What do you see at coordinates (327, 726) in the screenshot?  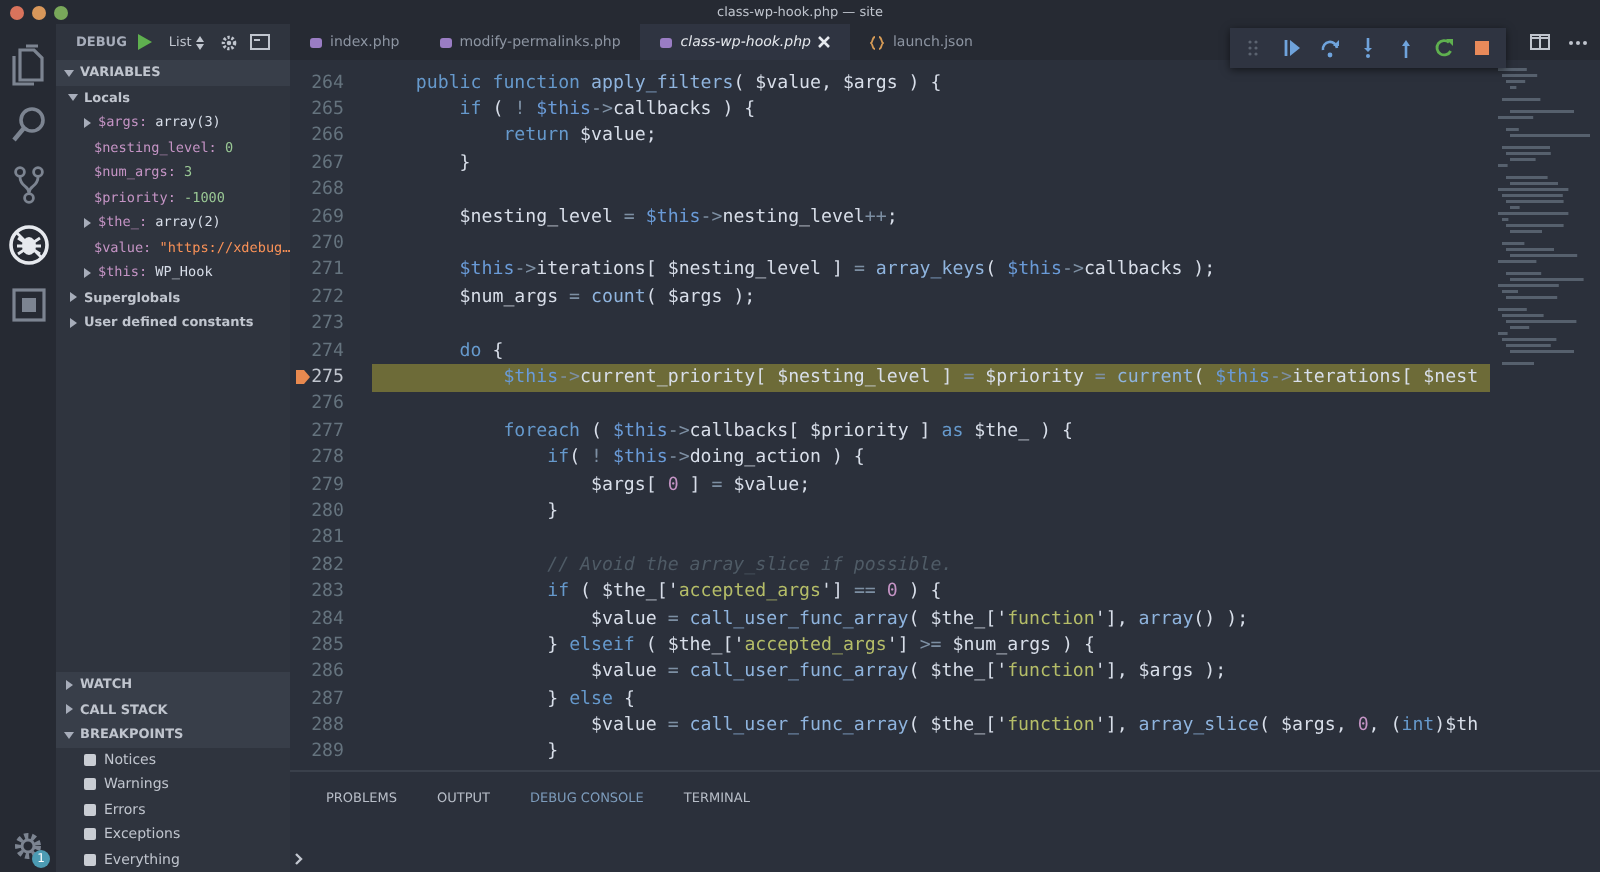 I see `line-number: 288` at bounding box center [327, 726].